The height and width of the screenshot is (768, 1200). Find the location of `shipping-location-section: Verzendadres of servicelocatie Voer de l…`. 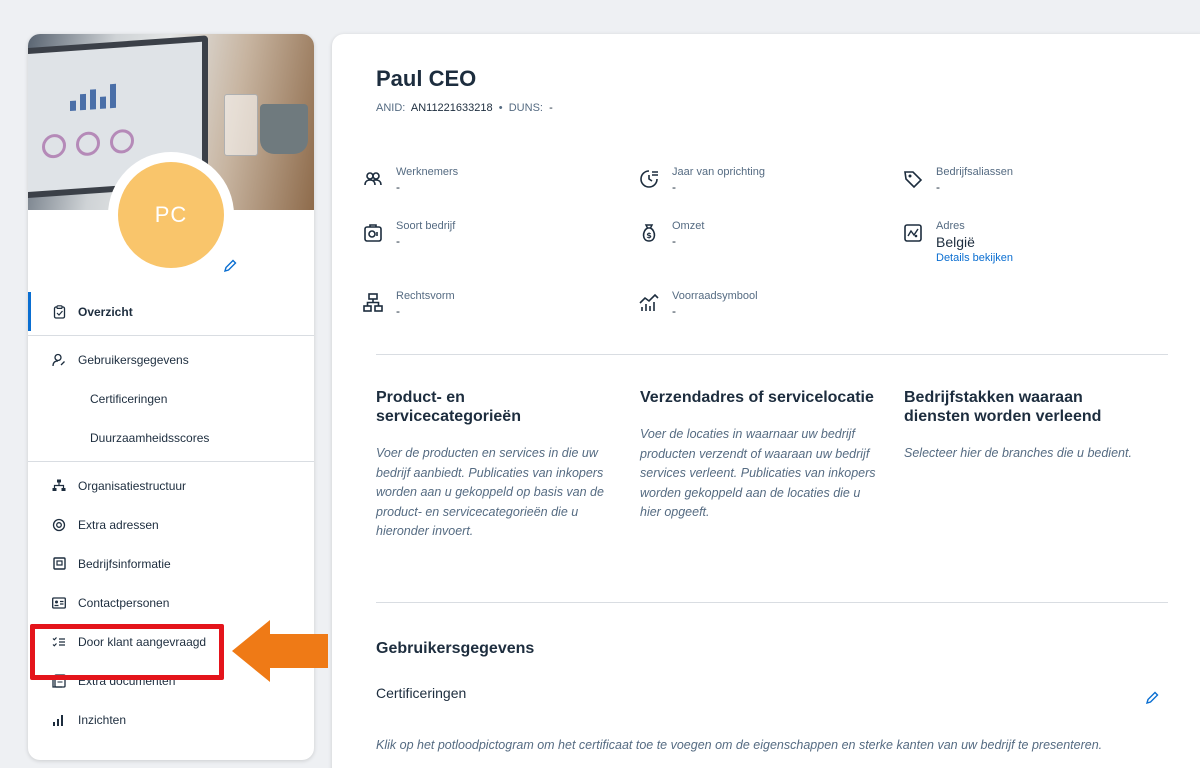

shipping-location-section: Verzendadres of servicelocatie Voer de l… is located at coordinates (758, 455).